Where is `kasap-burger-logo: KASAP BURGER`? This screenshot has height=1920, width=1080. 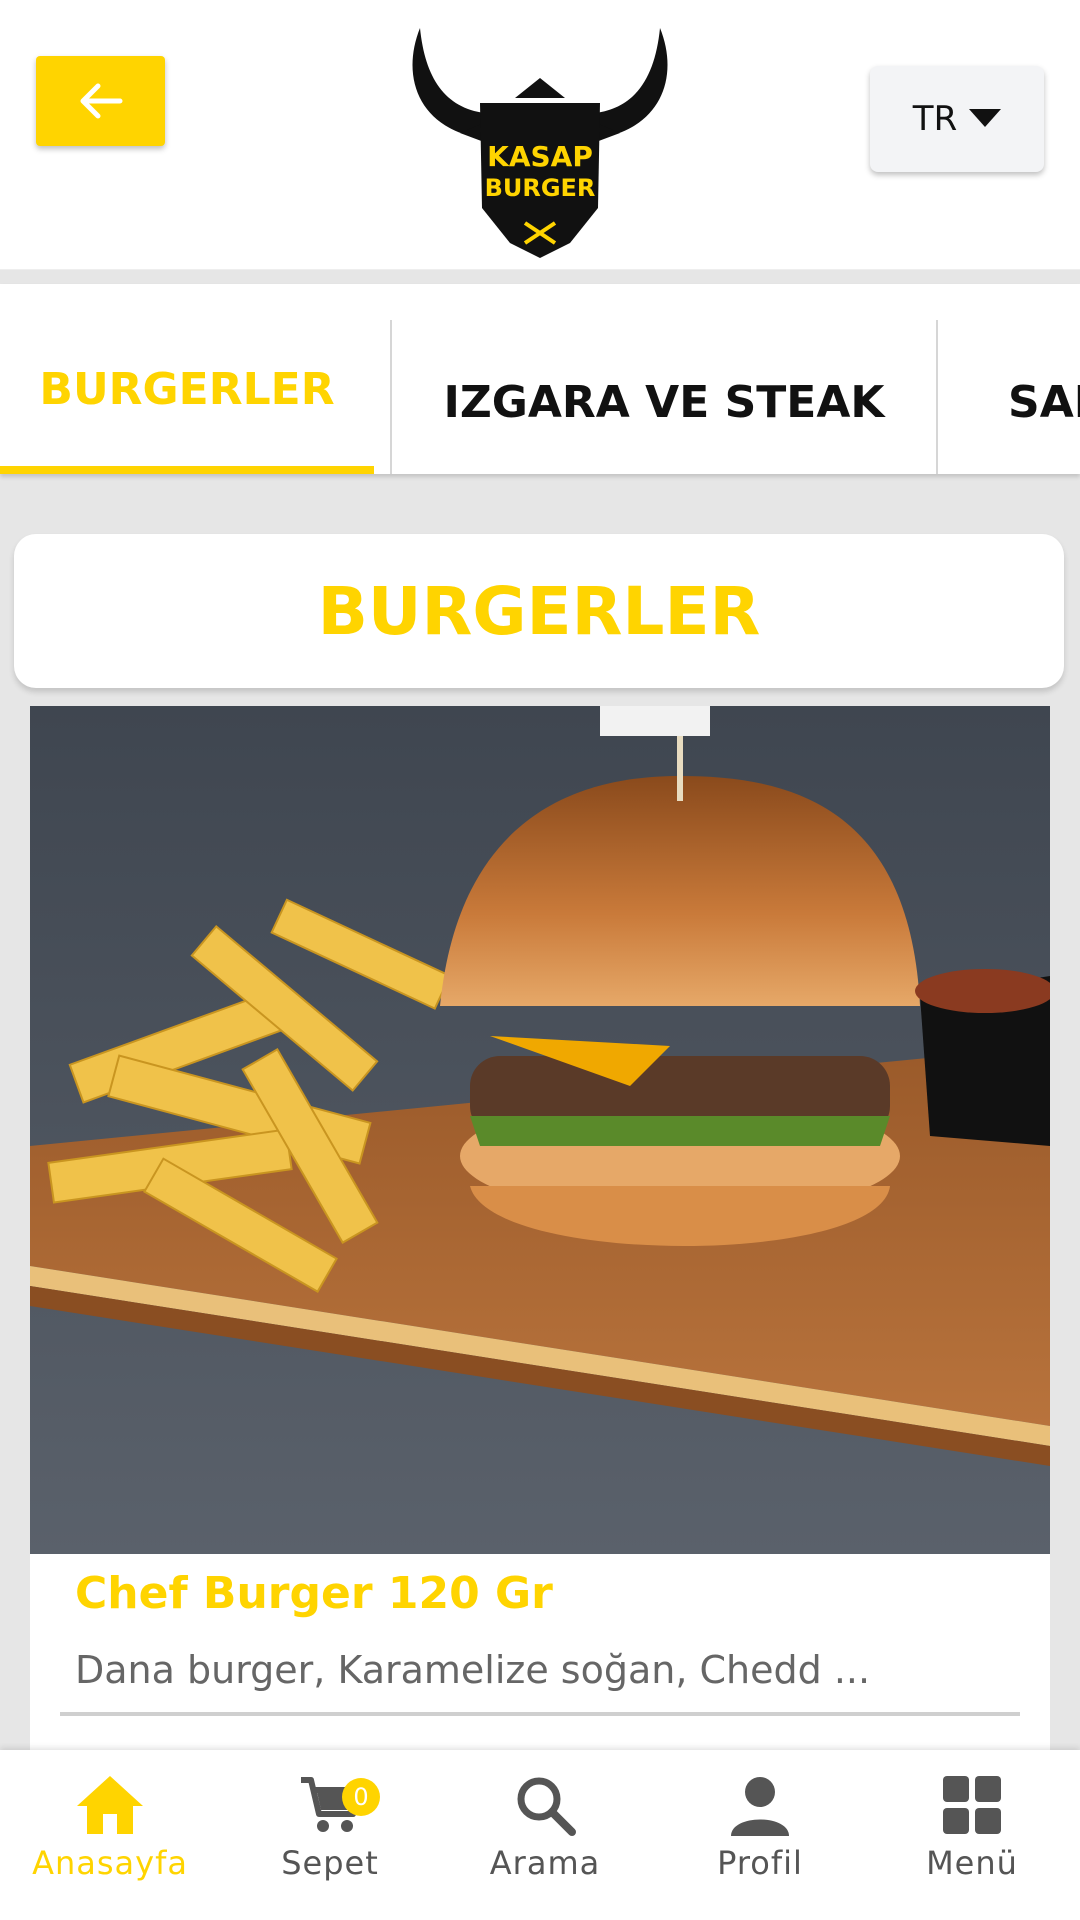 kasap-burger-logo: KASAP BURGER is located at coordinates (540, 143).